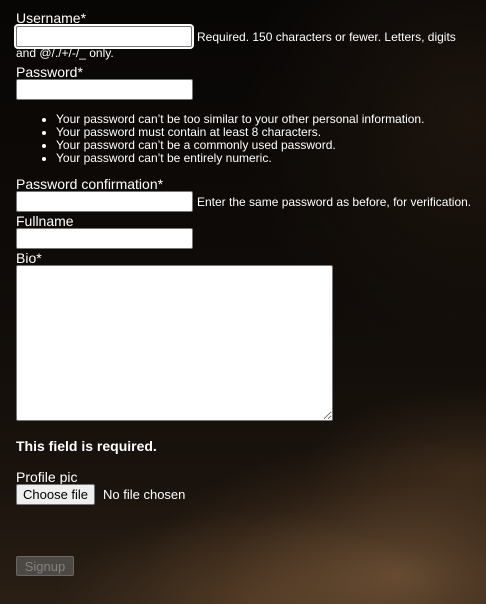  Describe the element at coordinates (90, 184) in the screenshot. I see `password-confirmation-label: Password confirmation*` at that location.